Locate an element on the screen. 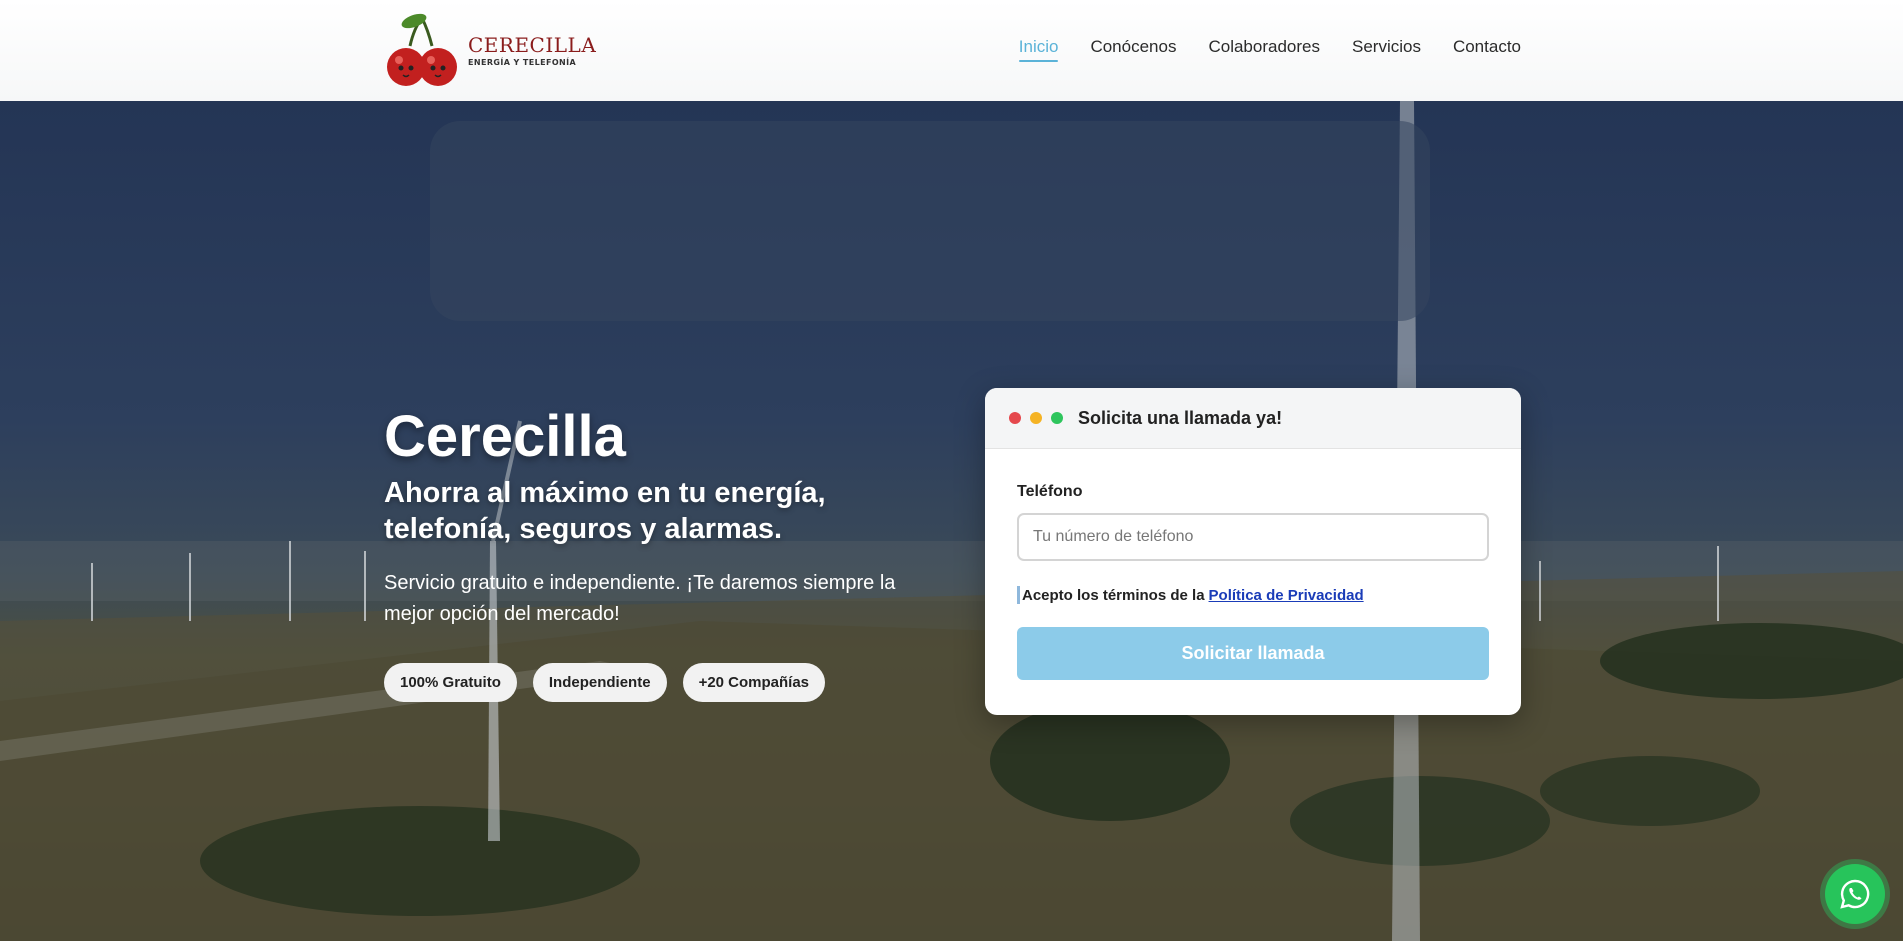 Image resolution: width=1903 pixels, height=941 pixels. whatsapp-button is located at coordinates (1855, 894).